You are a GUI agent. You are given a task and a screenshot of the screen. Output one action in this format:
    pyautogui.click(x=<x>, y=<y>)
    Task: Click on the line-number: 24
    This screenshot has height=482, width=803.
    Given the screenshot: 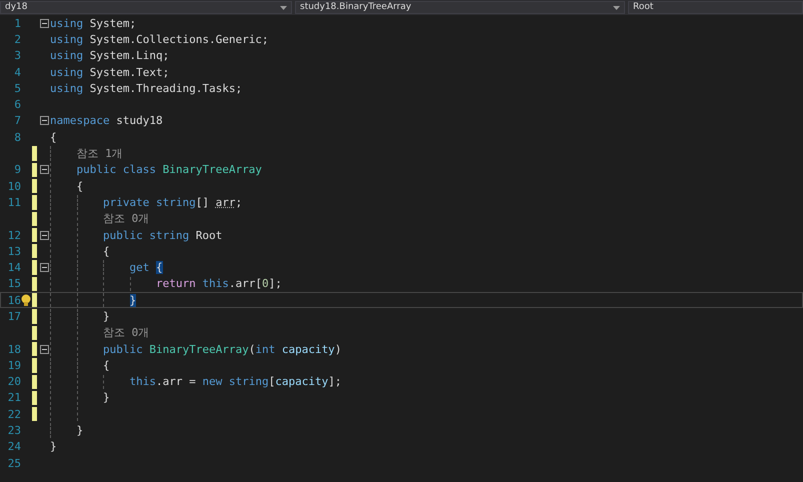 What is the action you would take?
    pyautogui.click(x=14, y=447)
    